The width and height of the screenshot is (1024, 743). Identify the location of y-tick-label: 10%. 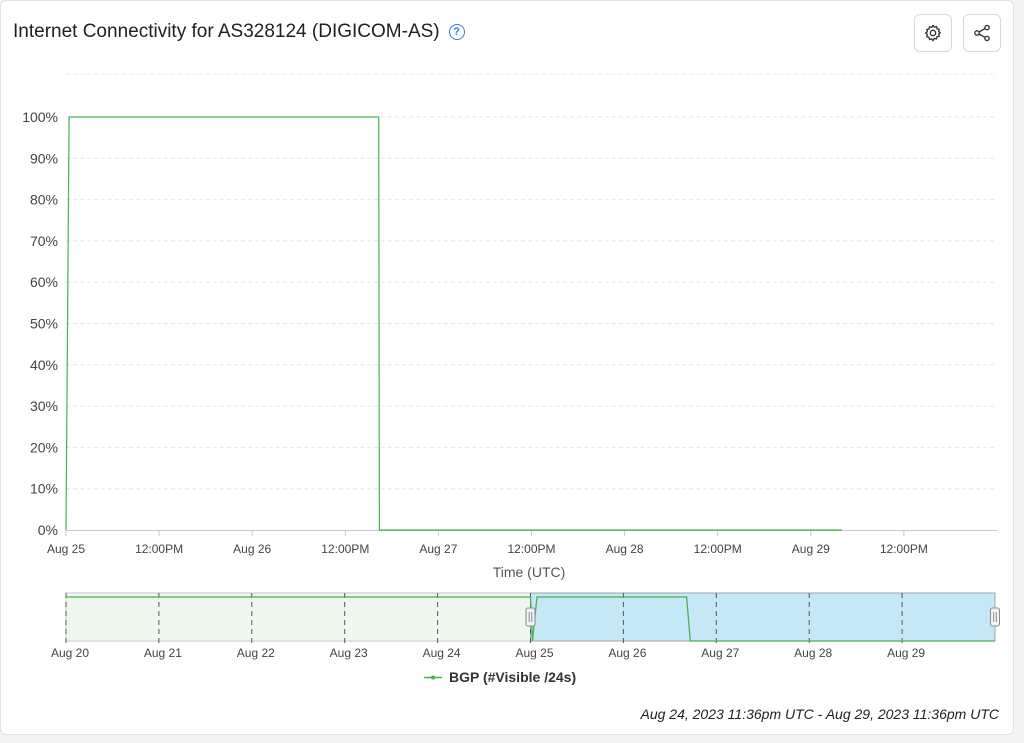
(44, 489).